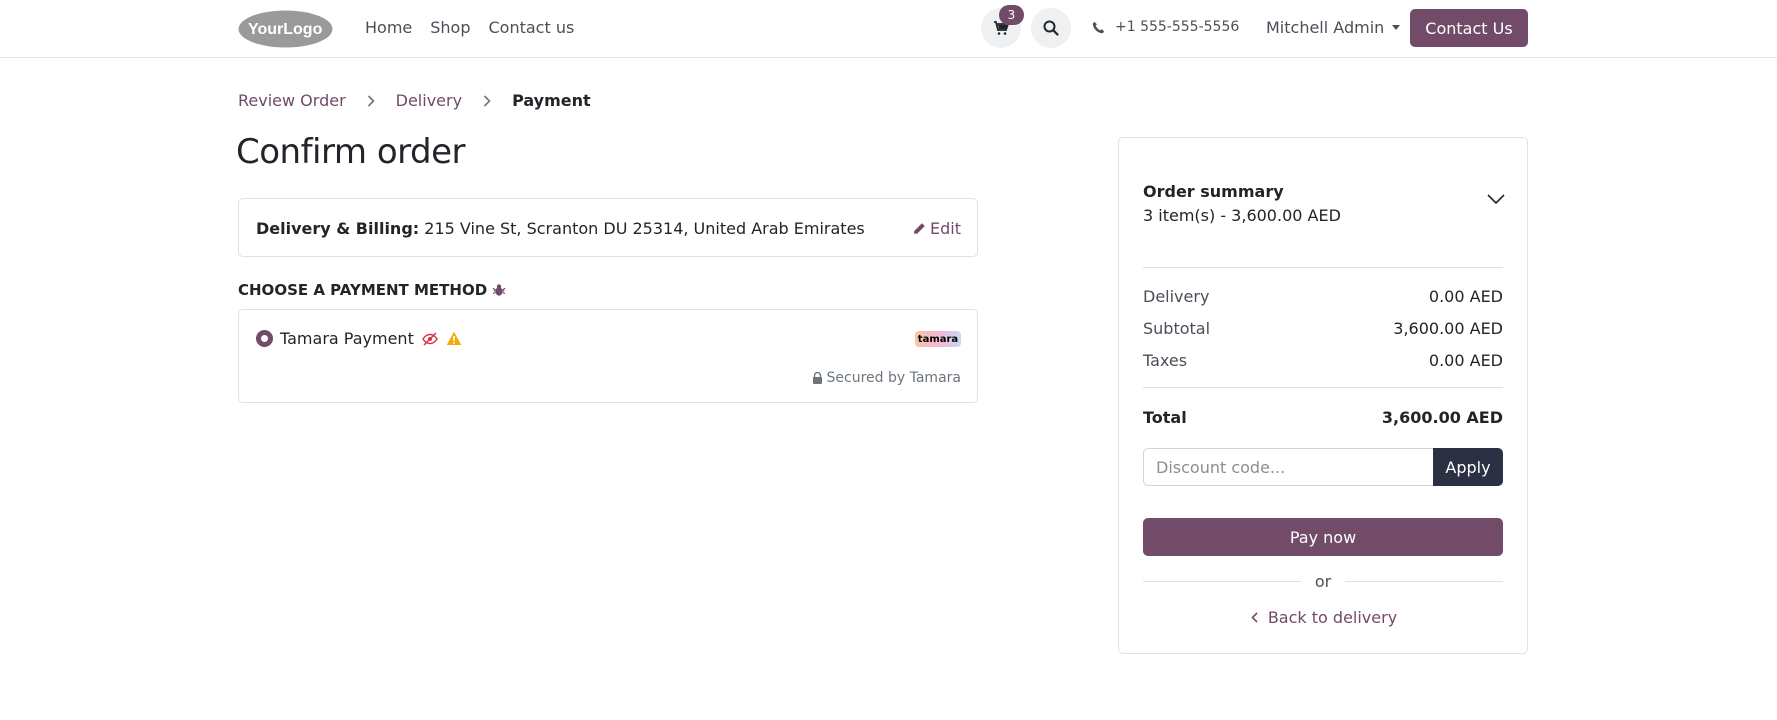  I want to click on delivery-value: 0.00 AED, so click(1465, 296).